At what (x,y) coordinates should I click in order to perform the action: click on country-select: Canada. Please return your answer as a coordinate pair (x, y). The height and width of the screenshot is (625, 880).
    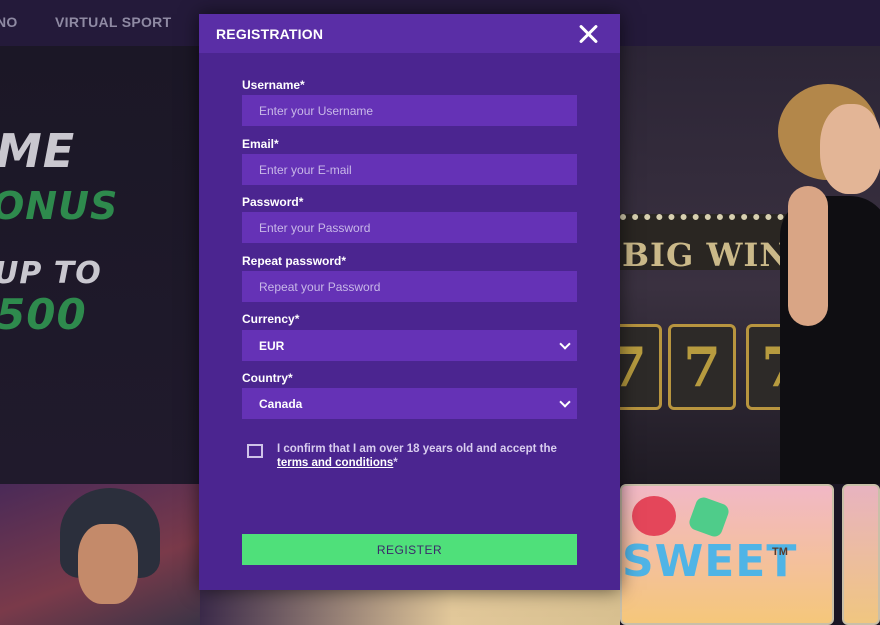
    Looking at the image, I should click on (409, 403).